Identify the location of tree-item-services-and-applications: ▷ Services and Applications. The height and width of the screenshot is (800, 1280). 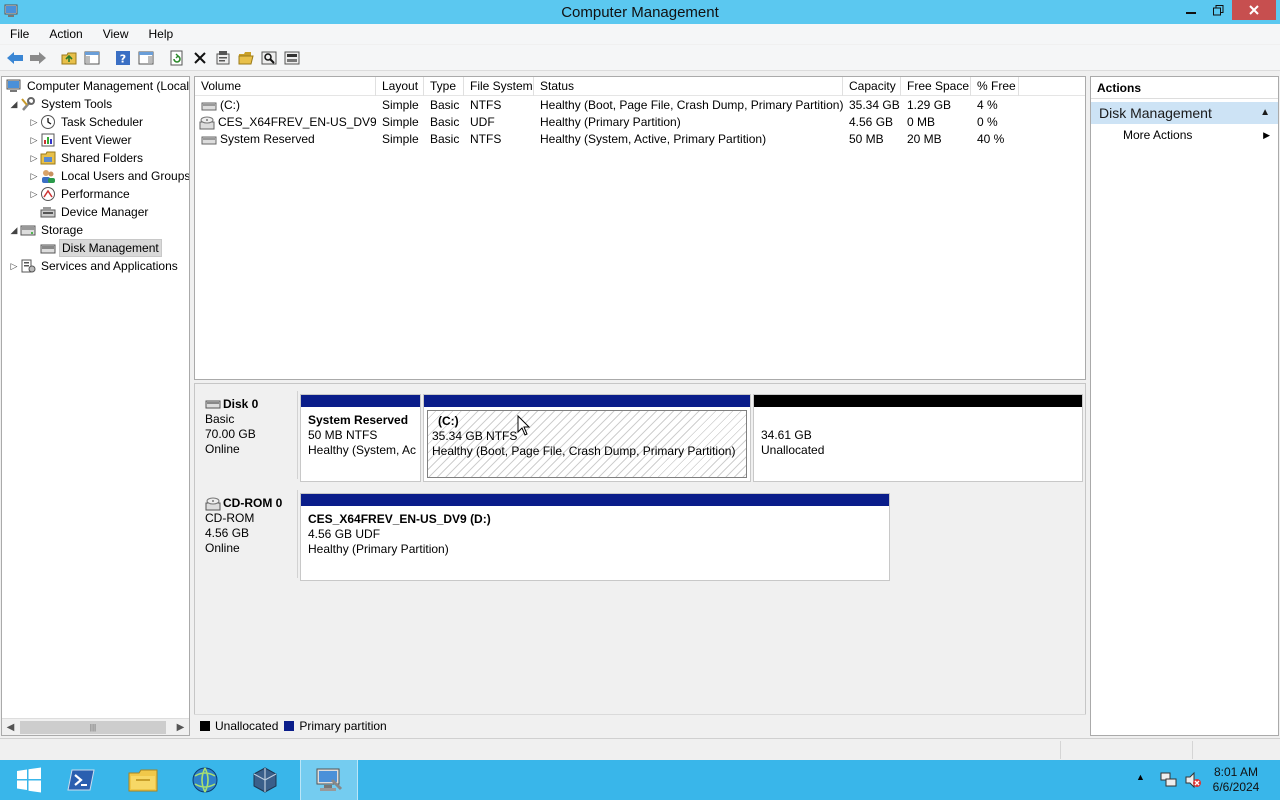
(94, 266).